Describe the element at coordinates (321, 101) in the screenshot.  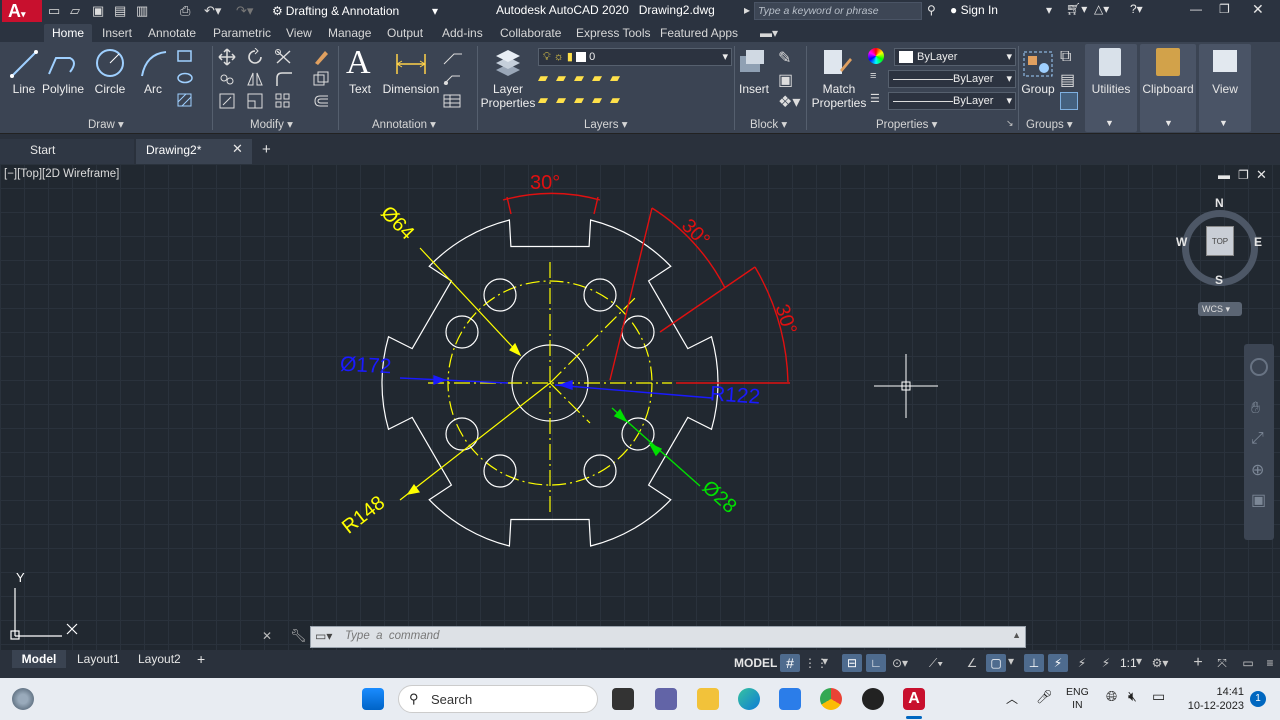
I see `offset-icon` at that location.